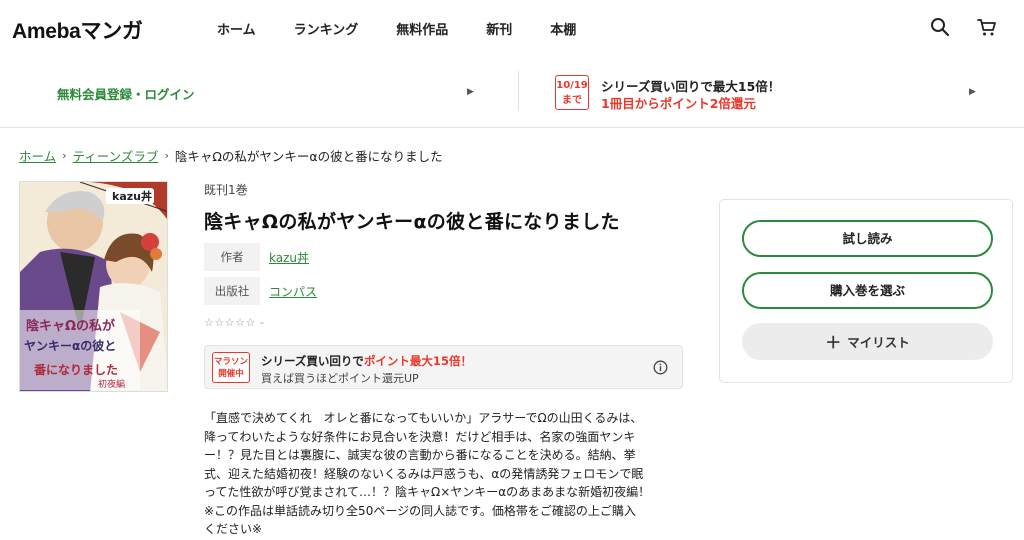 The height and width of the screenshot is (540, 1024). I want to click on campaign-subtitle: 1冊目からポイント2倍還元, so click(678, 103).